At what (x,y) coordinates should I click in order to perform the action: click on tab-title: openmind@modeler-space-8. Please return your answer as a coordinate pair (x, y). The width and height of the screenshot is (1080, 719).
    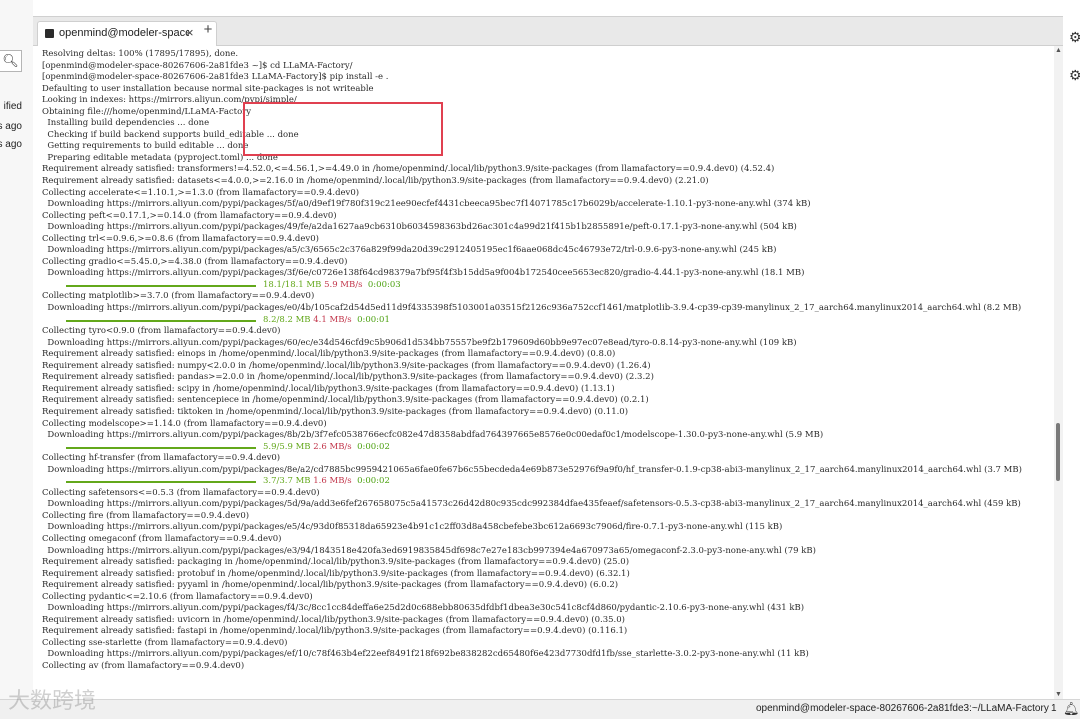
    Looking at the image, I should click on (124, 33).